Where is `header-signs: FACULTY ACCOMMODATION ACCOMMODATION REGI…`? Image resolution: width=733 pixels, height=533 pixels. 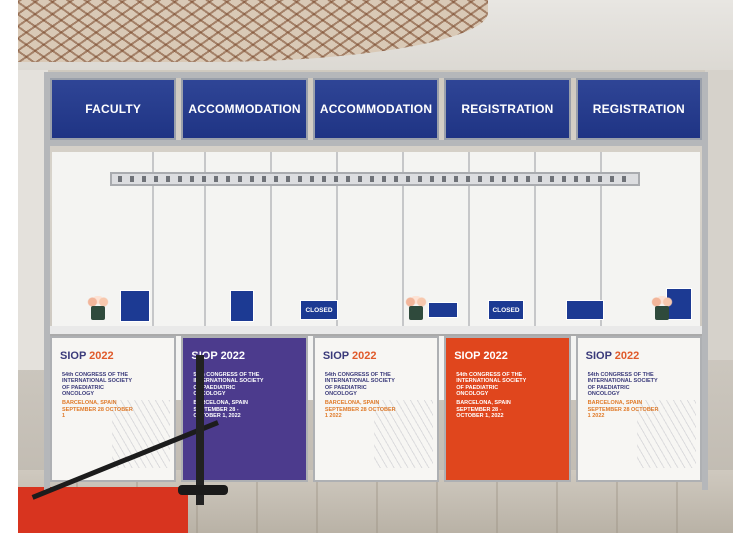
header-signs: FACULTY ACCOMMODATION ACCOMMODATION REGI… is located at coordinates (376, 109).